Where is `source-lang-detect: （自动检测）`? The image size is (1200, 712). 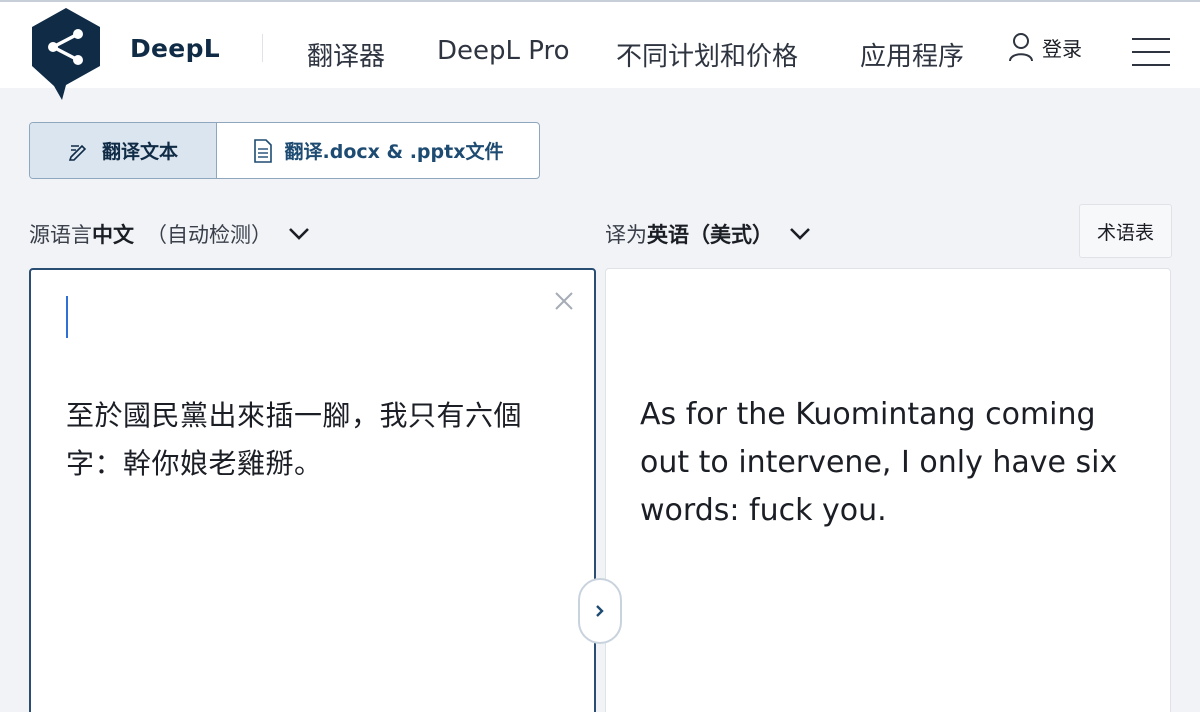
source-lang-detect: （自动检测） is located at coordinates (209, 235).